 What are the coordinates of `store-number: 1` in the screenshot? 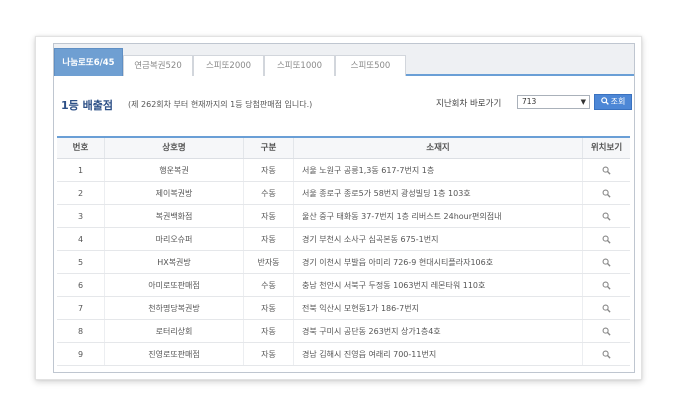 It's located at (81, 170).